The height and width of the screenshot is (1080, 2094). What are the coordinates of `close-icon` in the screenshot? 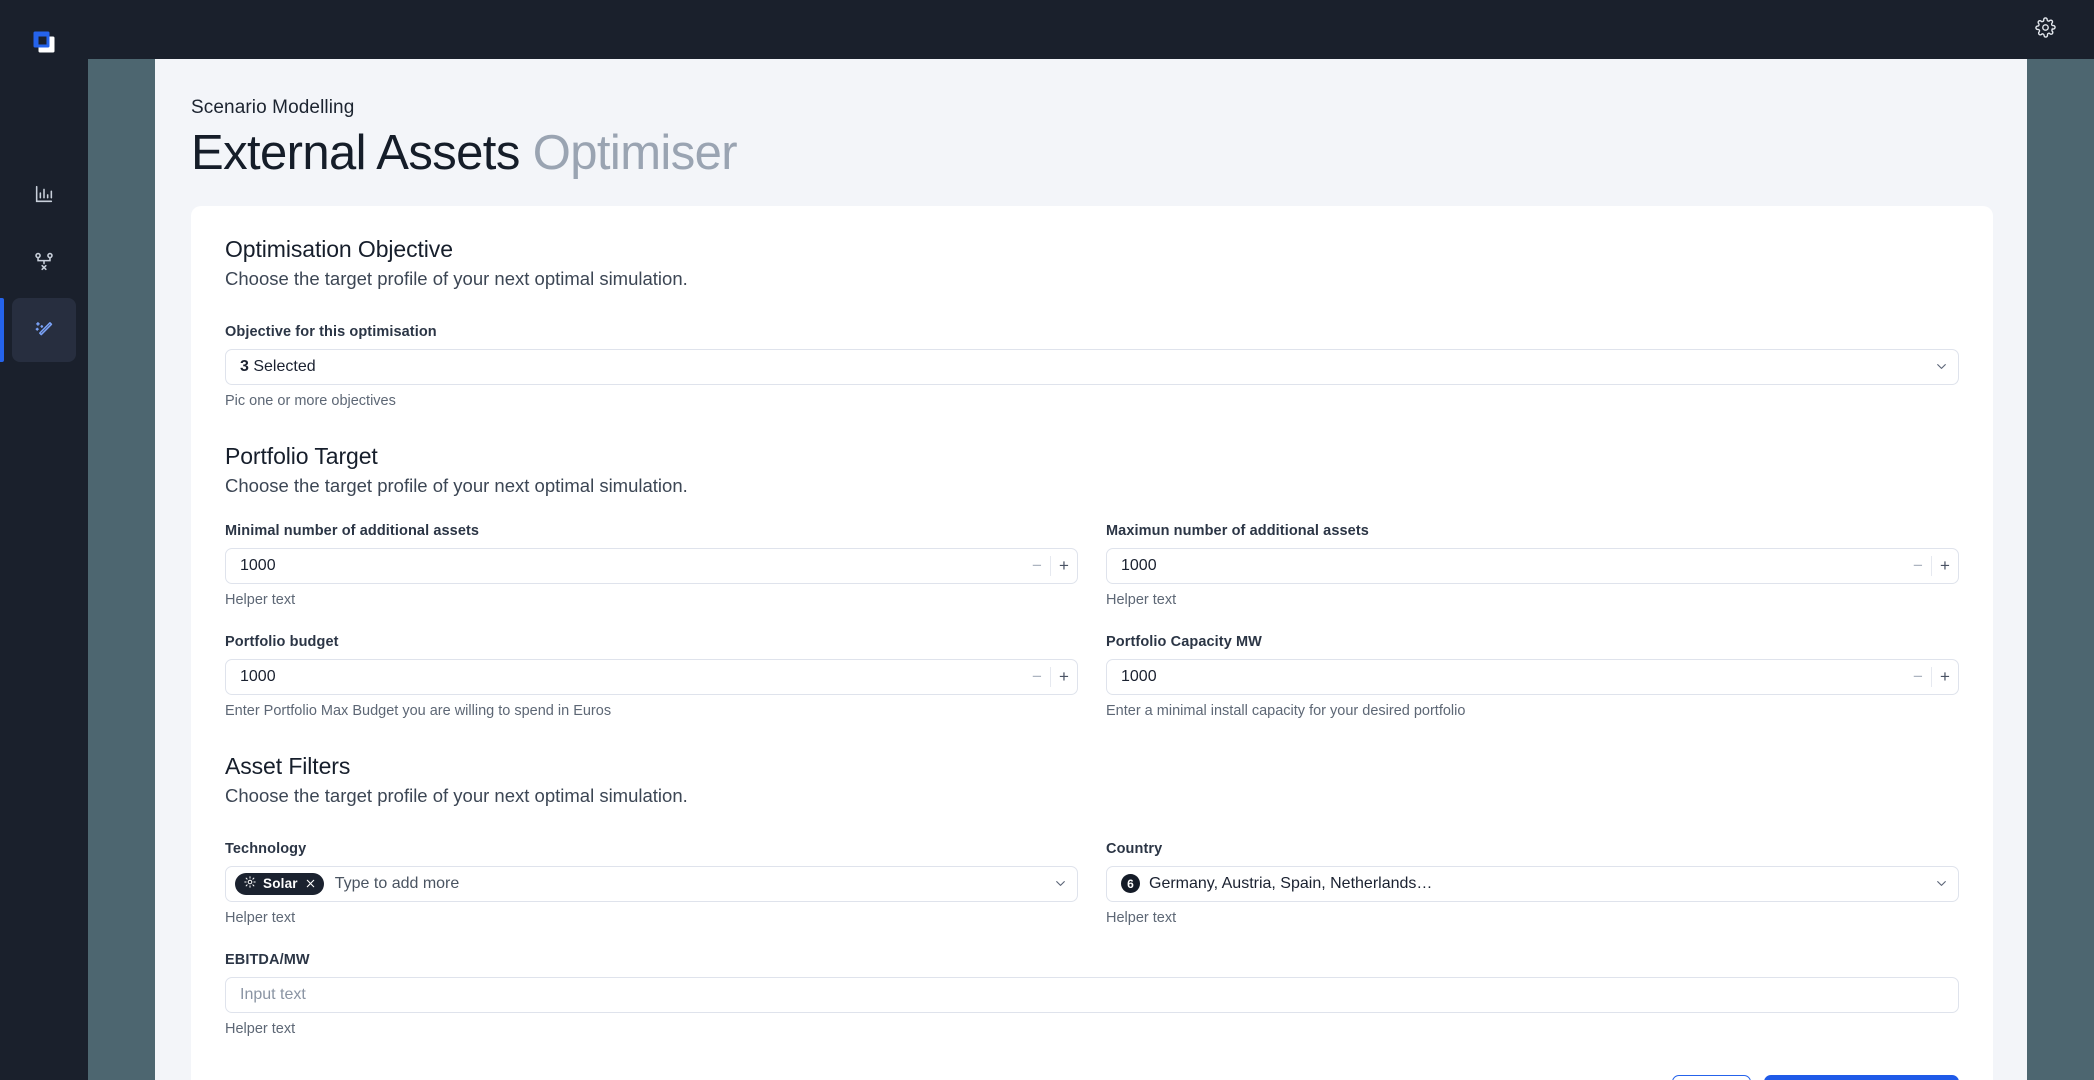 It's located at (310, 883).